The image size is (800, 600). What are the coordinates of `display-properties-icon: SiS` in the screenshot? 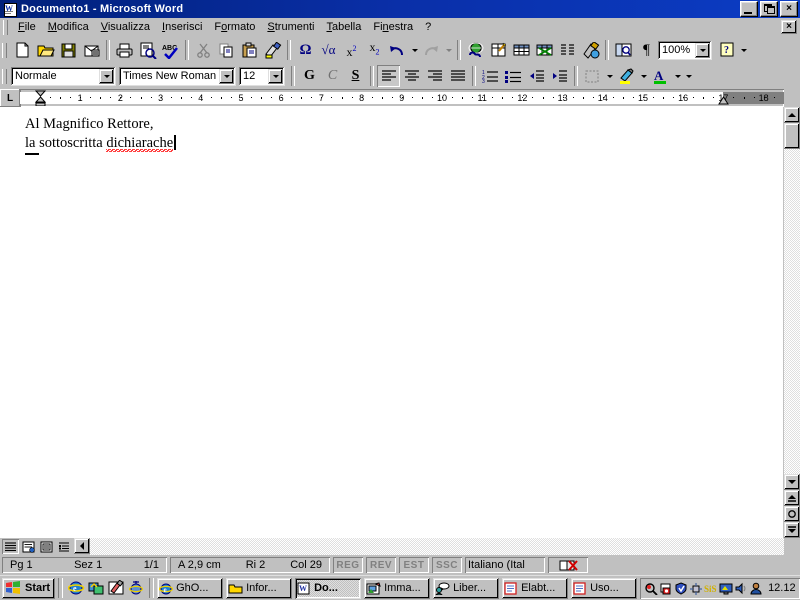 It's located at (711, 588).